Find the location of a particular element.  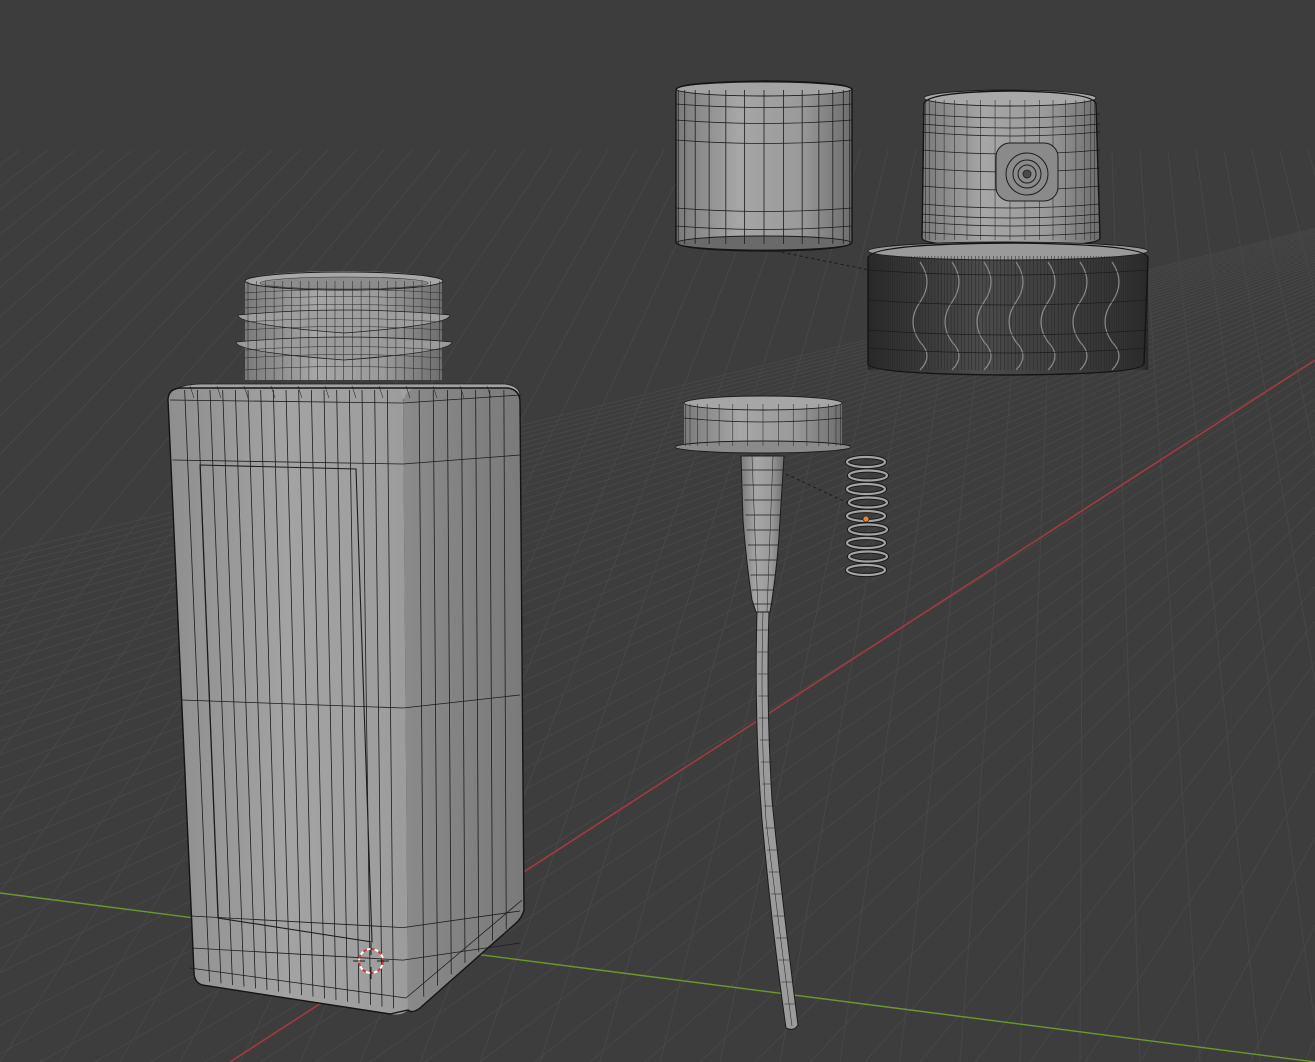

nozzle-orifice is located at coordinates (1027, 172).